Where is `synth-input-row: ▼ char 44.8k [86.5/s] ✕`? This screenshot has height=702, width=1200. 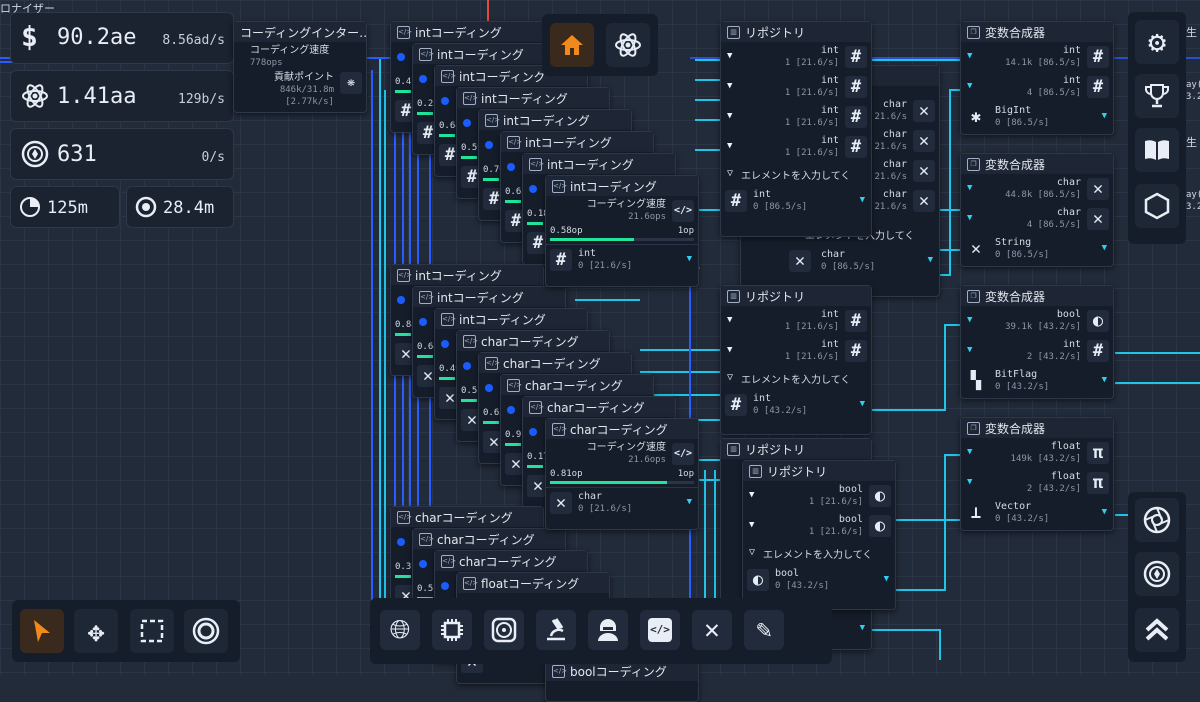
synth-input-row: ▼ char 44.8k [86.5/s] ✕ is located at coordinates (1037, 189).